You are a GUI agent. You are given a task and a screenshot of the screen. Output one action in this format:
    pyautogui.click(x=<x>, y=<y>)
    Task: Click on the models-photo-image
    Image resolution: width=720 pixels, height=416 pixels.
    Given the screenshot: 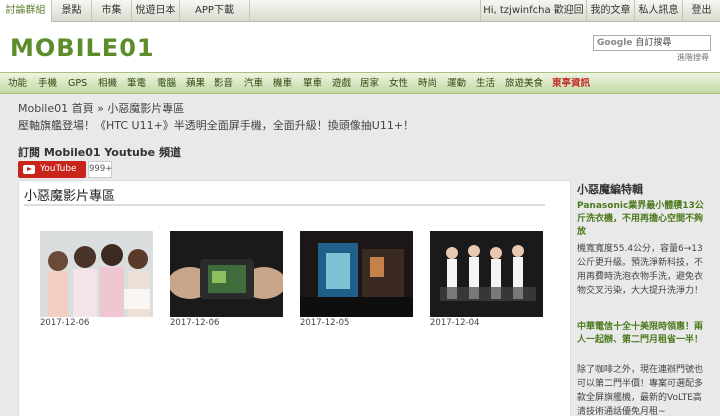 What is the action you would take?
    pyautogui.click(x=96, y=274)
    